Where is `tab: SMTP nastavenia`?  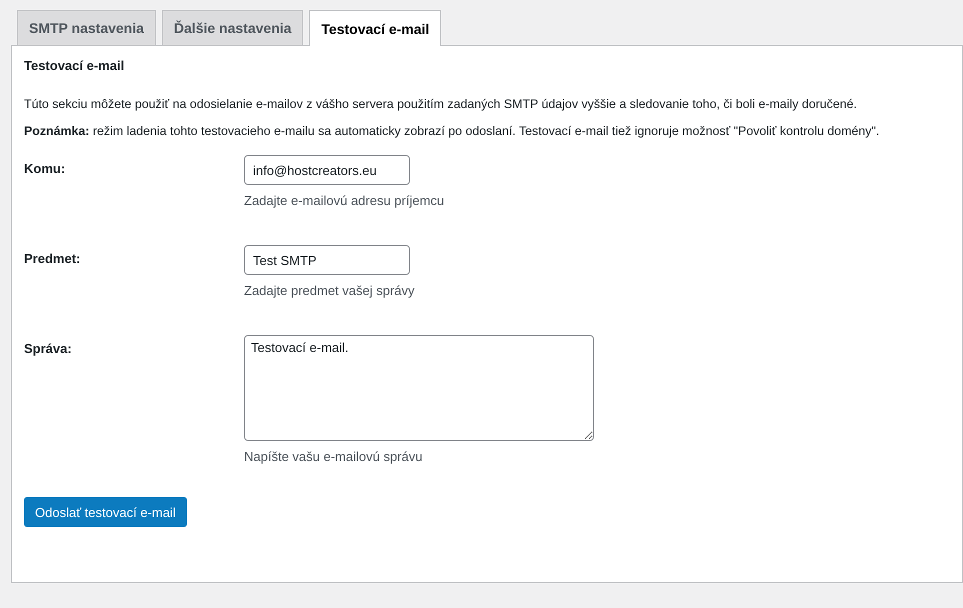
tab: SMTP nastavenia is located at coordinates (86, 27).